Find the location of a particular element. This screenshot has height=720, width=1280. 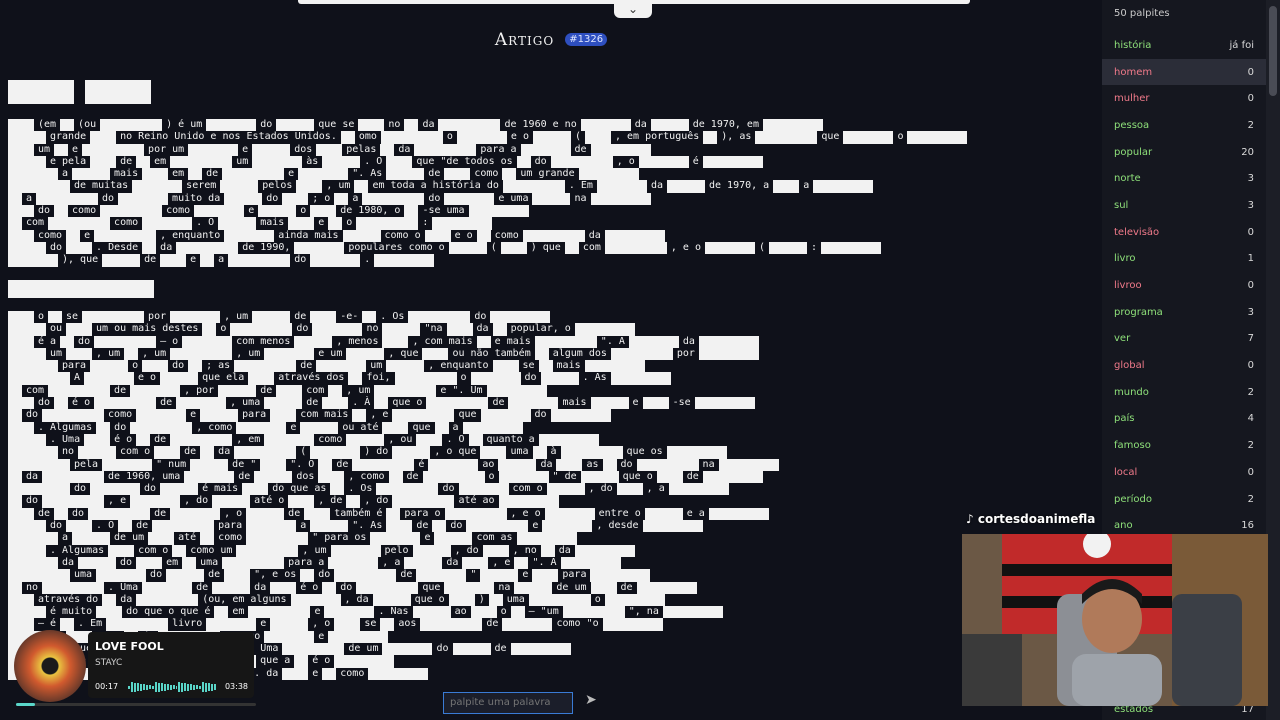

revealed-text: a is located at coordinates (65, 174).